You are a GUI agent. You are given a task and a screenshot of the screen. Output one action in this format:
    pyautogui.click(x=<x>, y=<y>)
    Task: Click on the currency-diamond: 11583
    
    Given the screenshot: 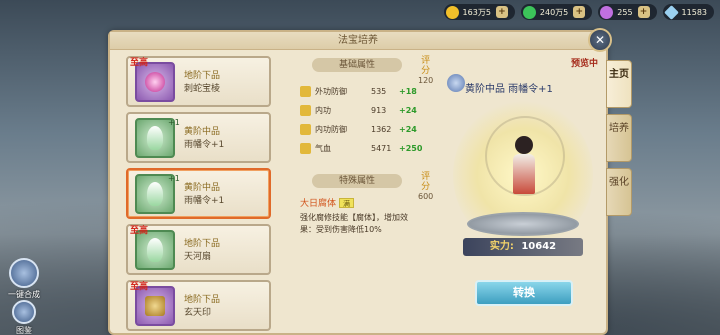 What is the action you would take?
    pyautogui.click(x=688, y=12)
    